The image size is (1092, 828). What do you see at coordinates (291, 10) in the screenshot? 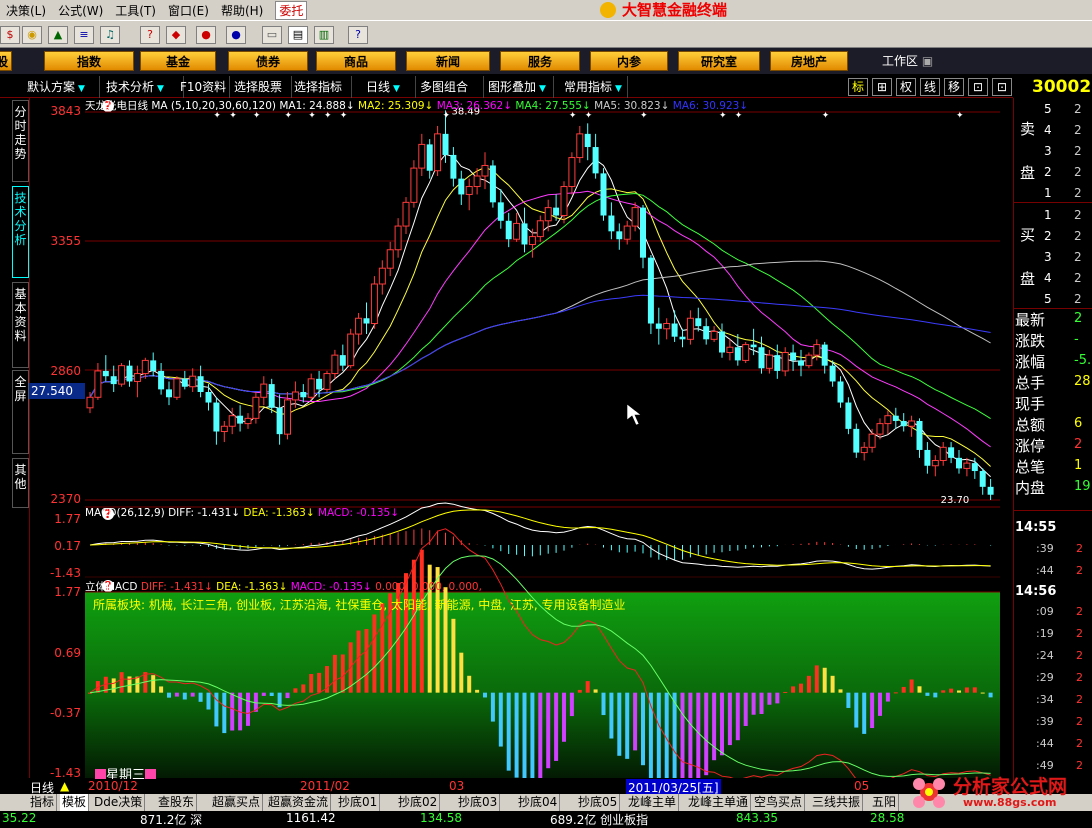
I see `entrust-button: 委托` at bounding box center [291, 10].